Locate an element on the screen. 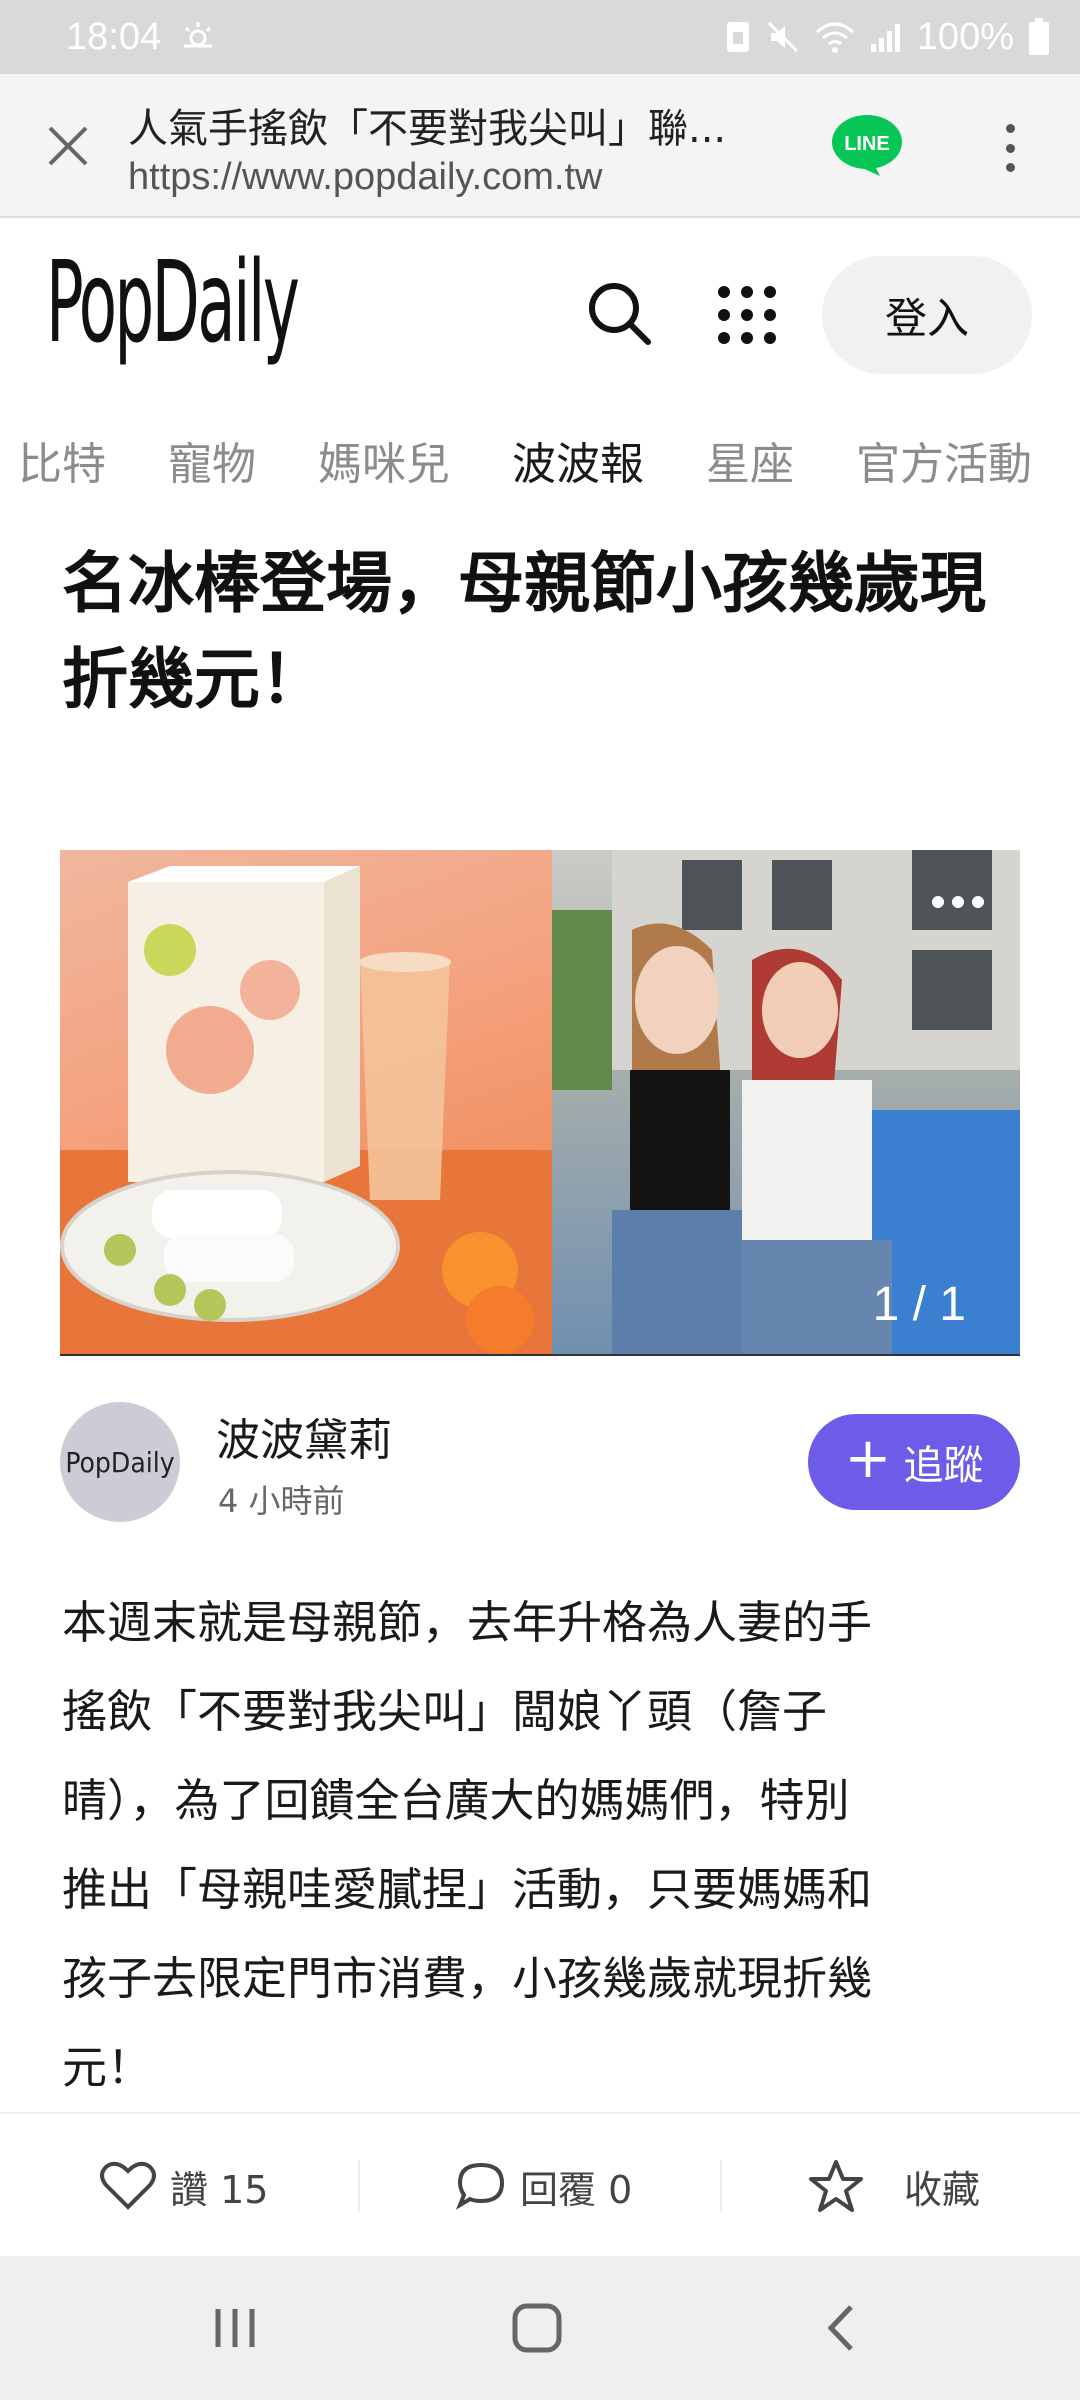 The height and width of the screenshot is (2400, 1080). apps-grid-icon is located at coordinates (748, 316).